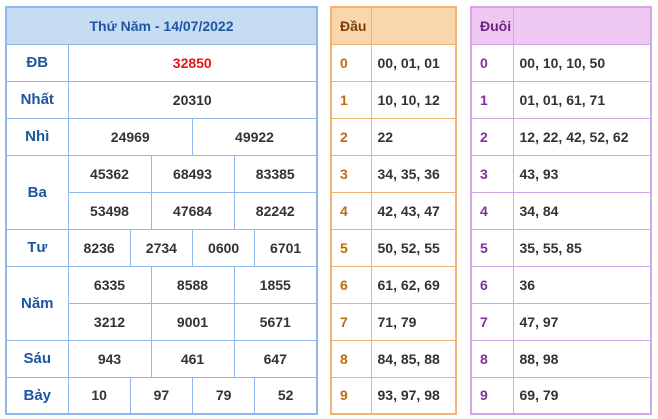 This screenshot has width=658, height=419. What do you see at coordinates (413, 25) in the screenshot?
I see `dau-header-blank` at bounding box center [413, 25].